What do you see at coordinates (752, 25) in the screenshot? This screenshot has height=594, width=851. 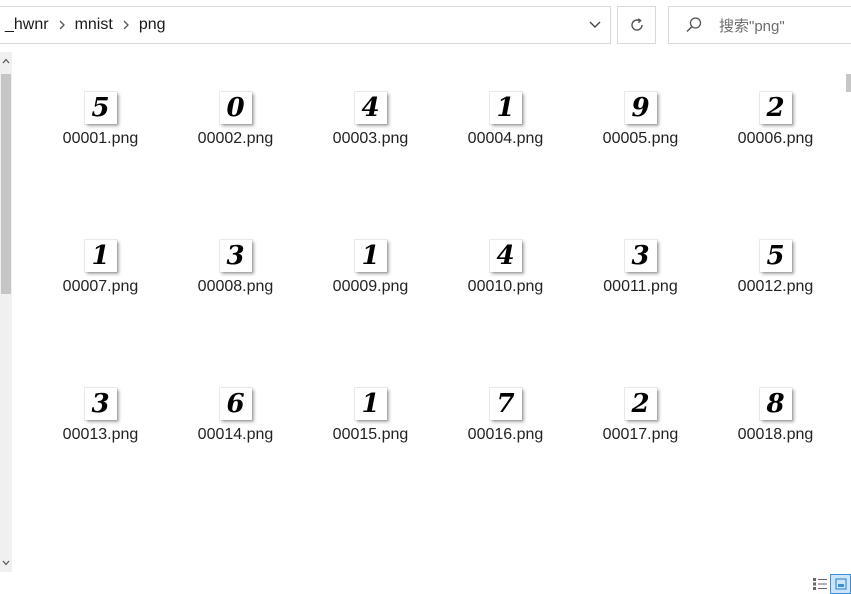 I see `search-input: 搜索"png"` at bounding box center [752, 25].